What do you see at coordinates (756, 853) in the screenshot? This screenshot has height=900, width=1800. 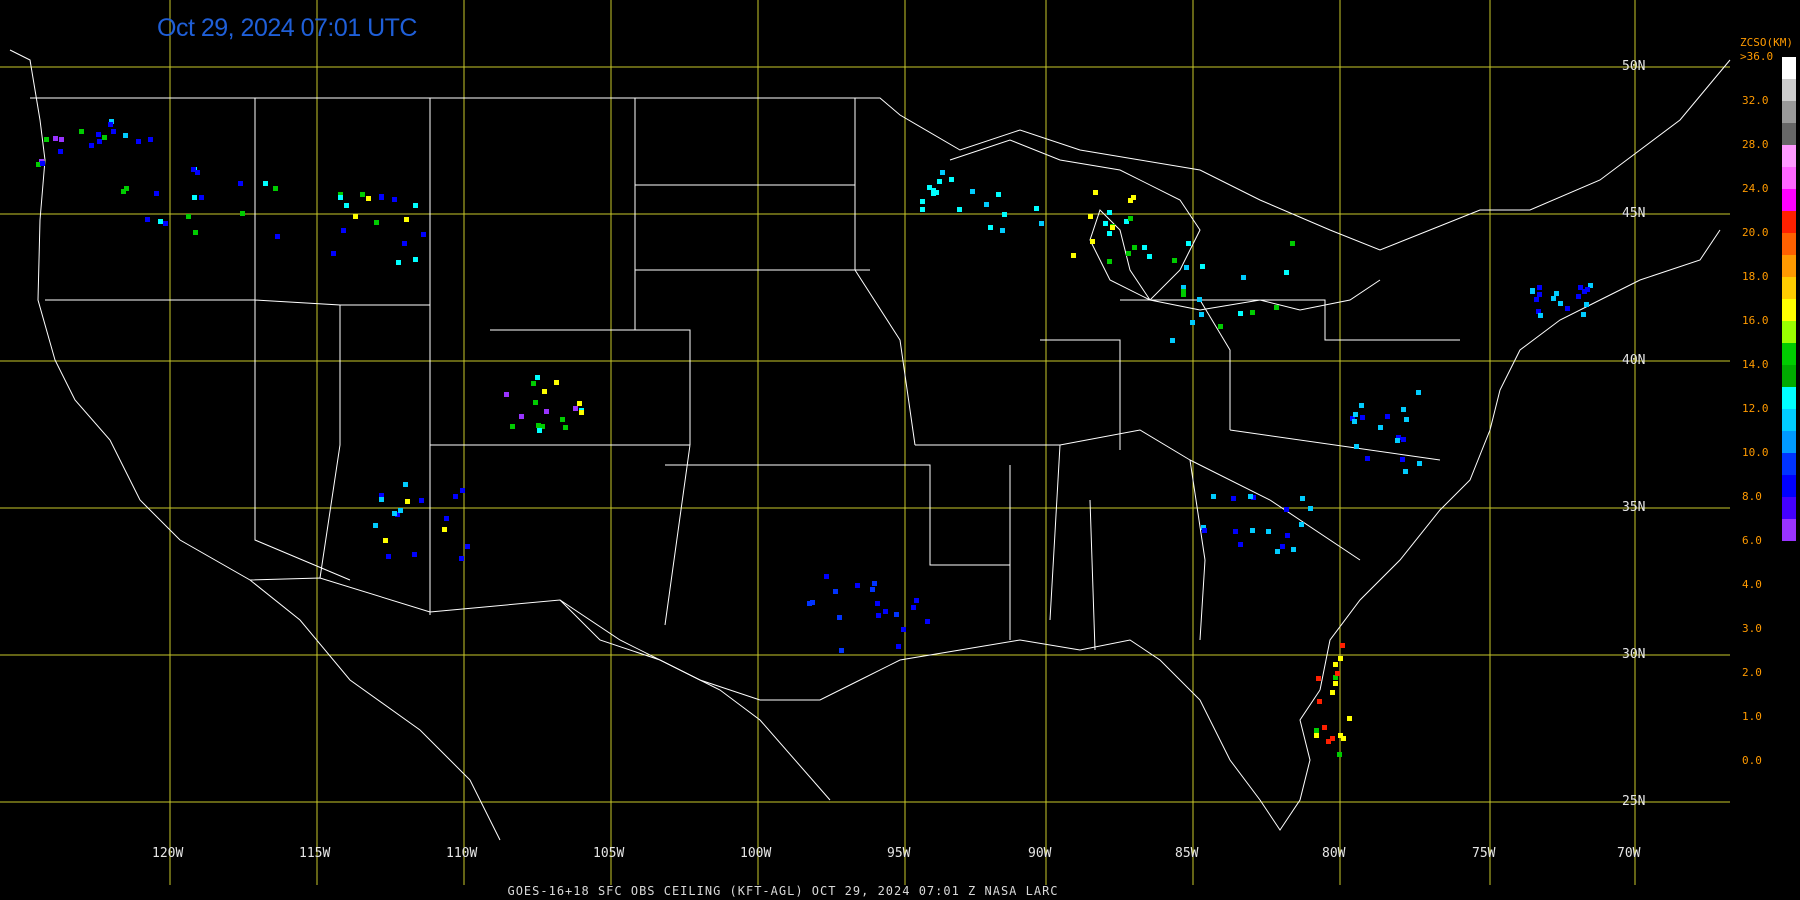 I see `longitude-label: 100W` at bounding box center [756, 853].